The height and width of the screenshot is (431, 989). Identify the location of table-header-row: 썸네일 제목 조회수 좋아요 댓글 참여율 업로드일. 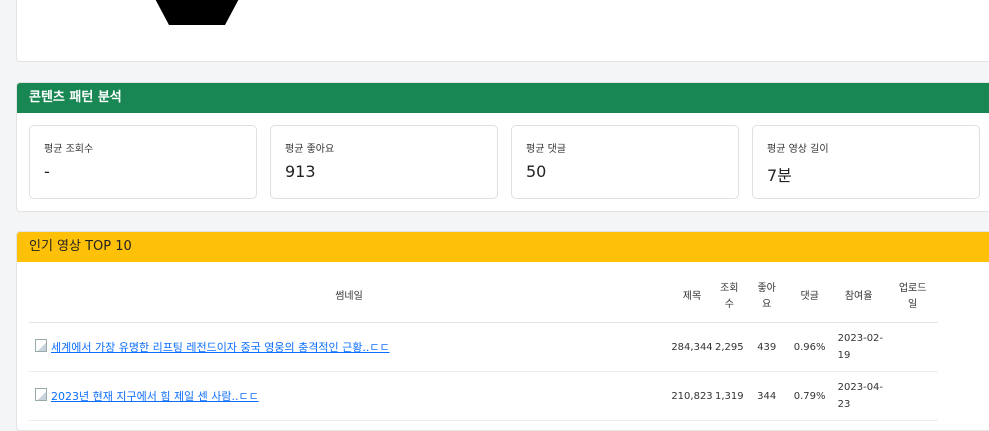
(483, 297).